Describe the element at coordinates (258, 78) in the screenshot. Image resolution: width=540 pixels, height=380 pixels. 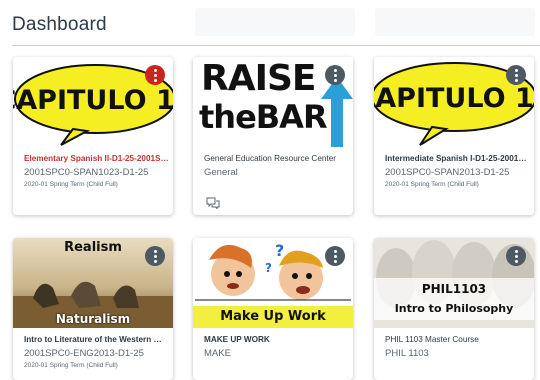
I see `hero-text-raise: RAISE` at that location.